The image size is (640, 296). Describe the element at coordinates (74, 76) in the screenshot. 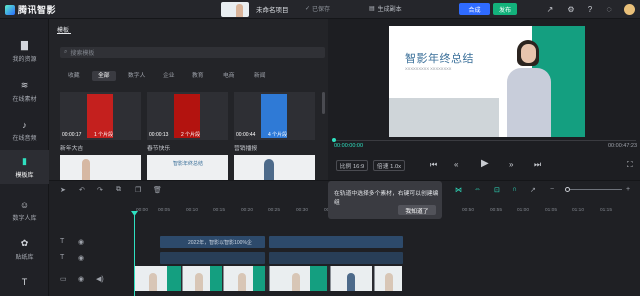

I see `category-favorites: 收藏` at that location.